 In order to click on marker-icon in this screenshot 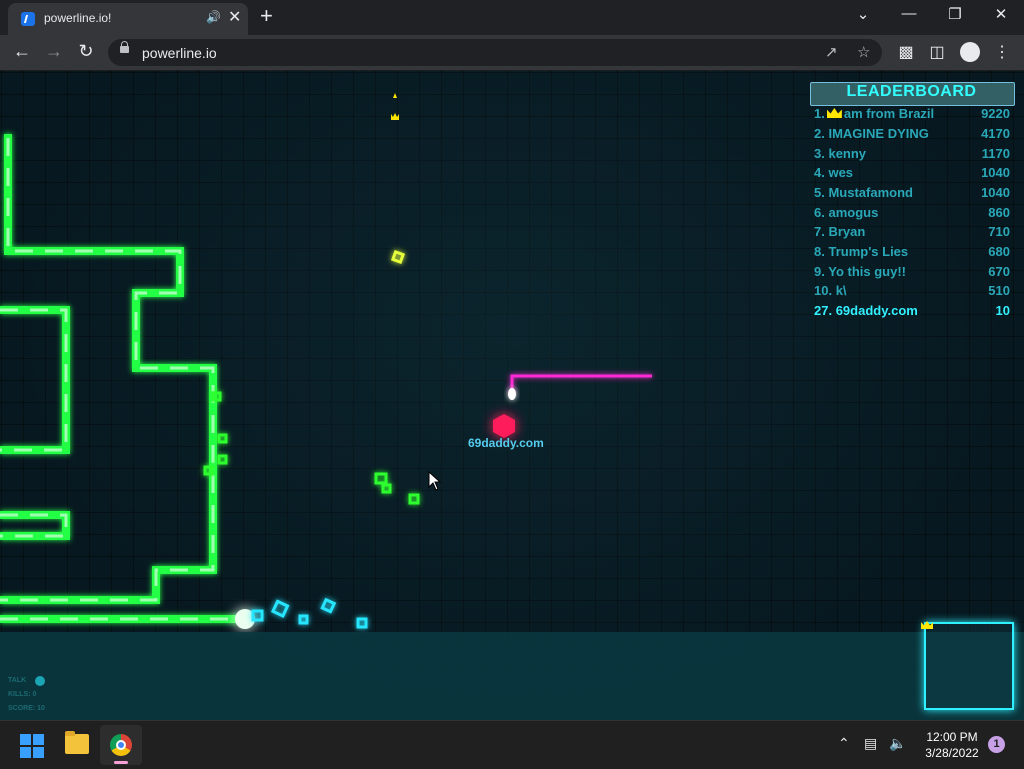, I will do `click(395, 95)`.